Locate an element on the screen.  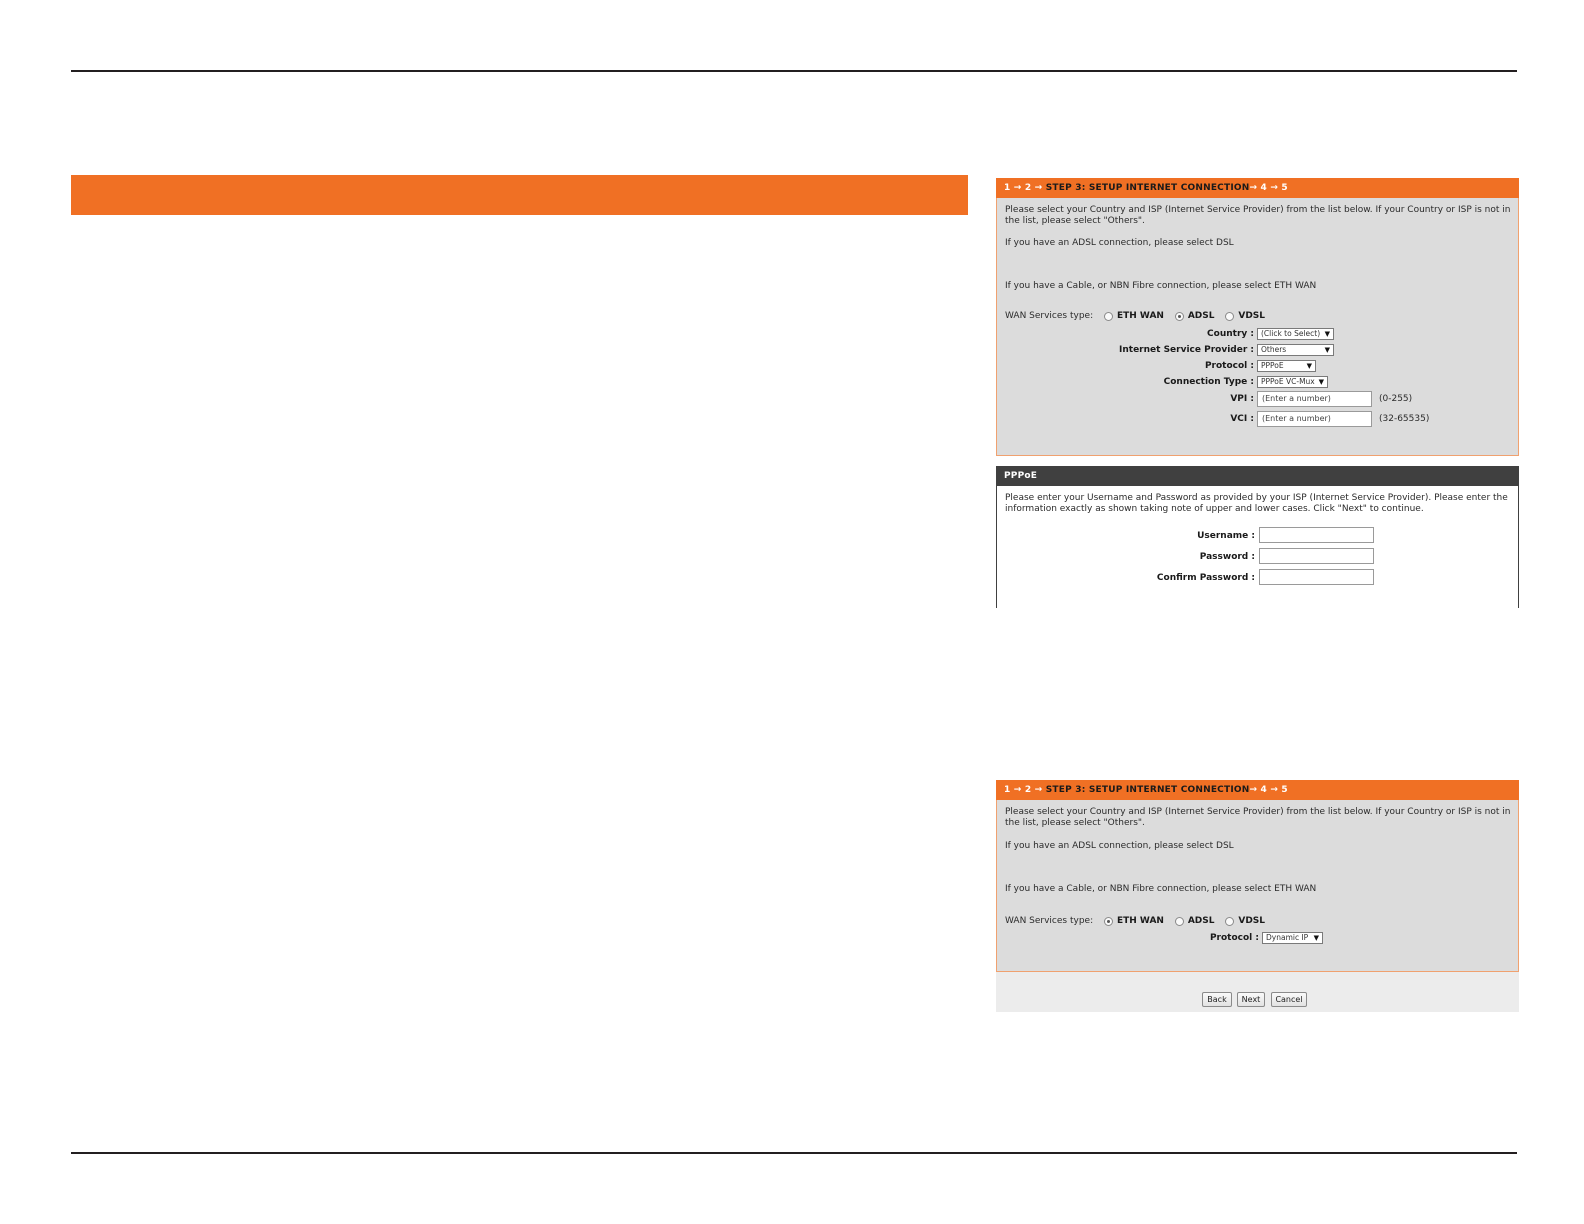
vci-row: VCI : is located at coordinates (1125, 419).